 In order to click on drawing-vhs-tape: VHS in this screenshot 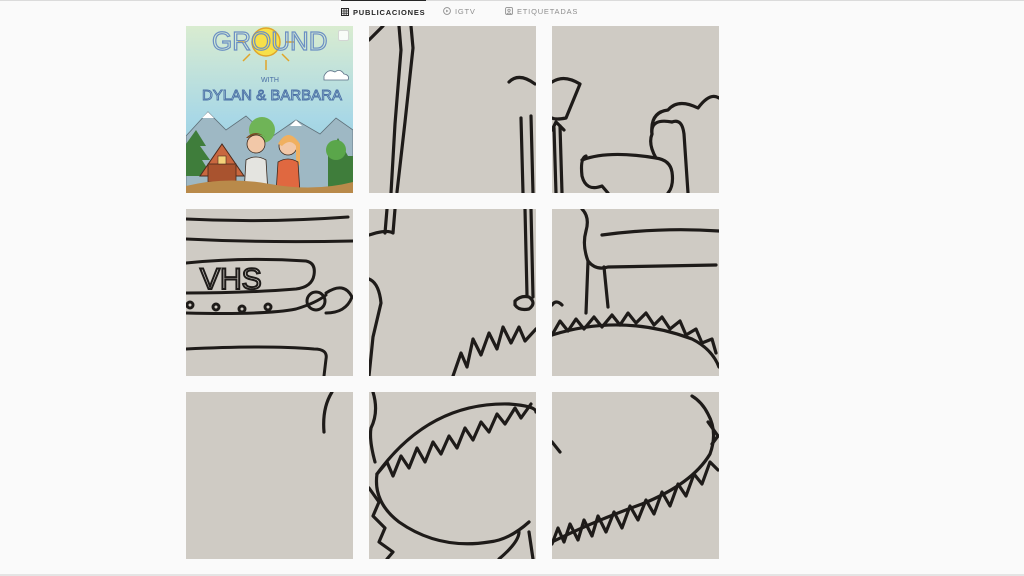, I will do `click(269, 292)`.